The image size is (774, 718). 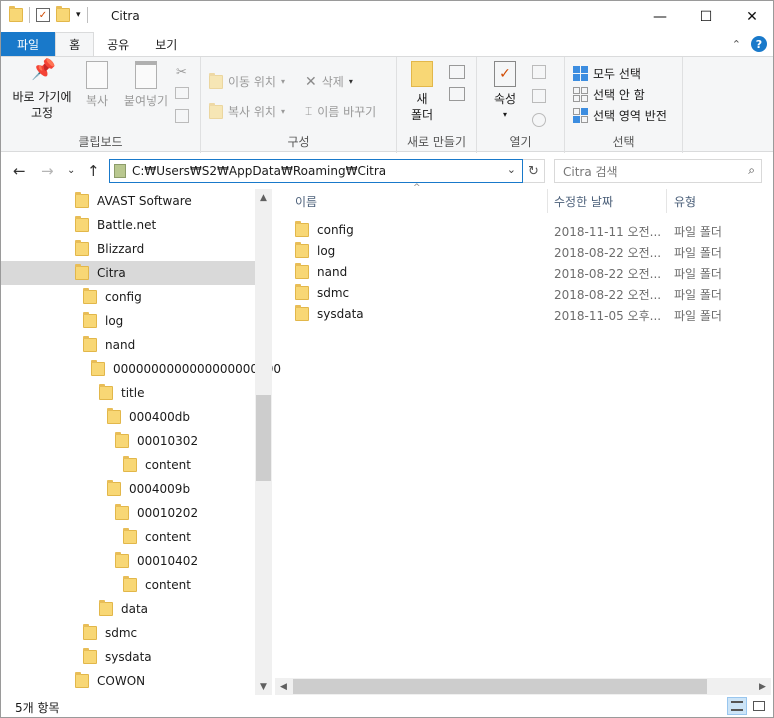 I want to click on tree-item: sdmc, so click(x=128, y=633).